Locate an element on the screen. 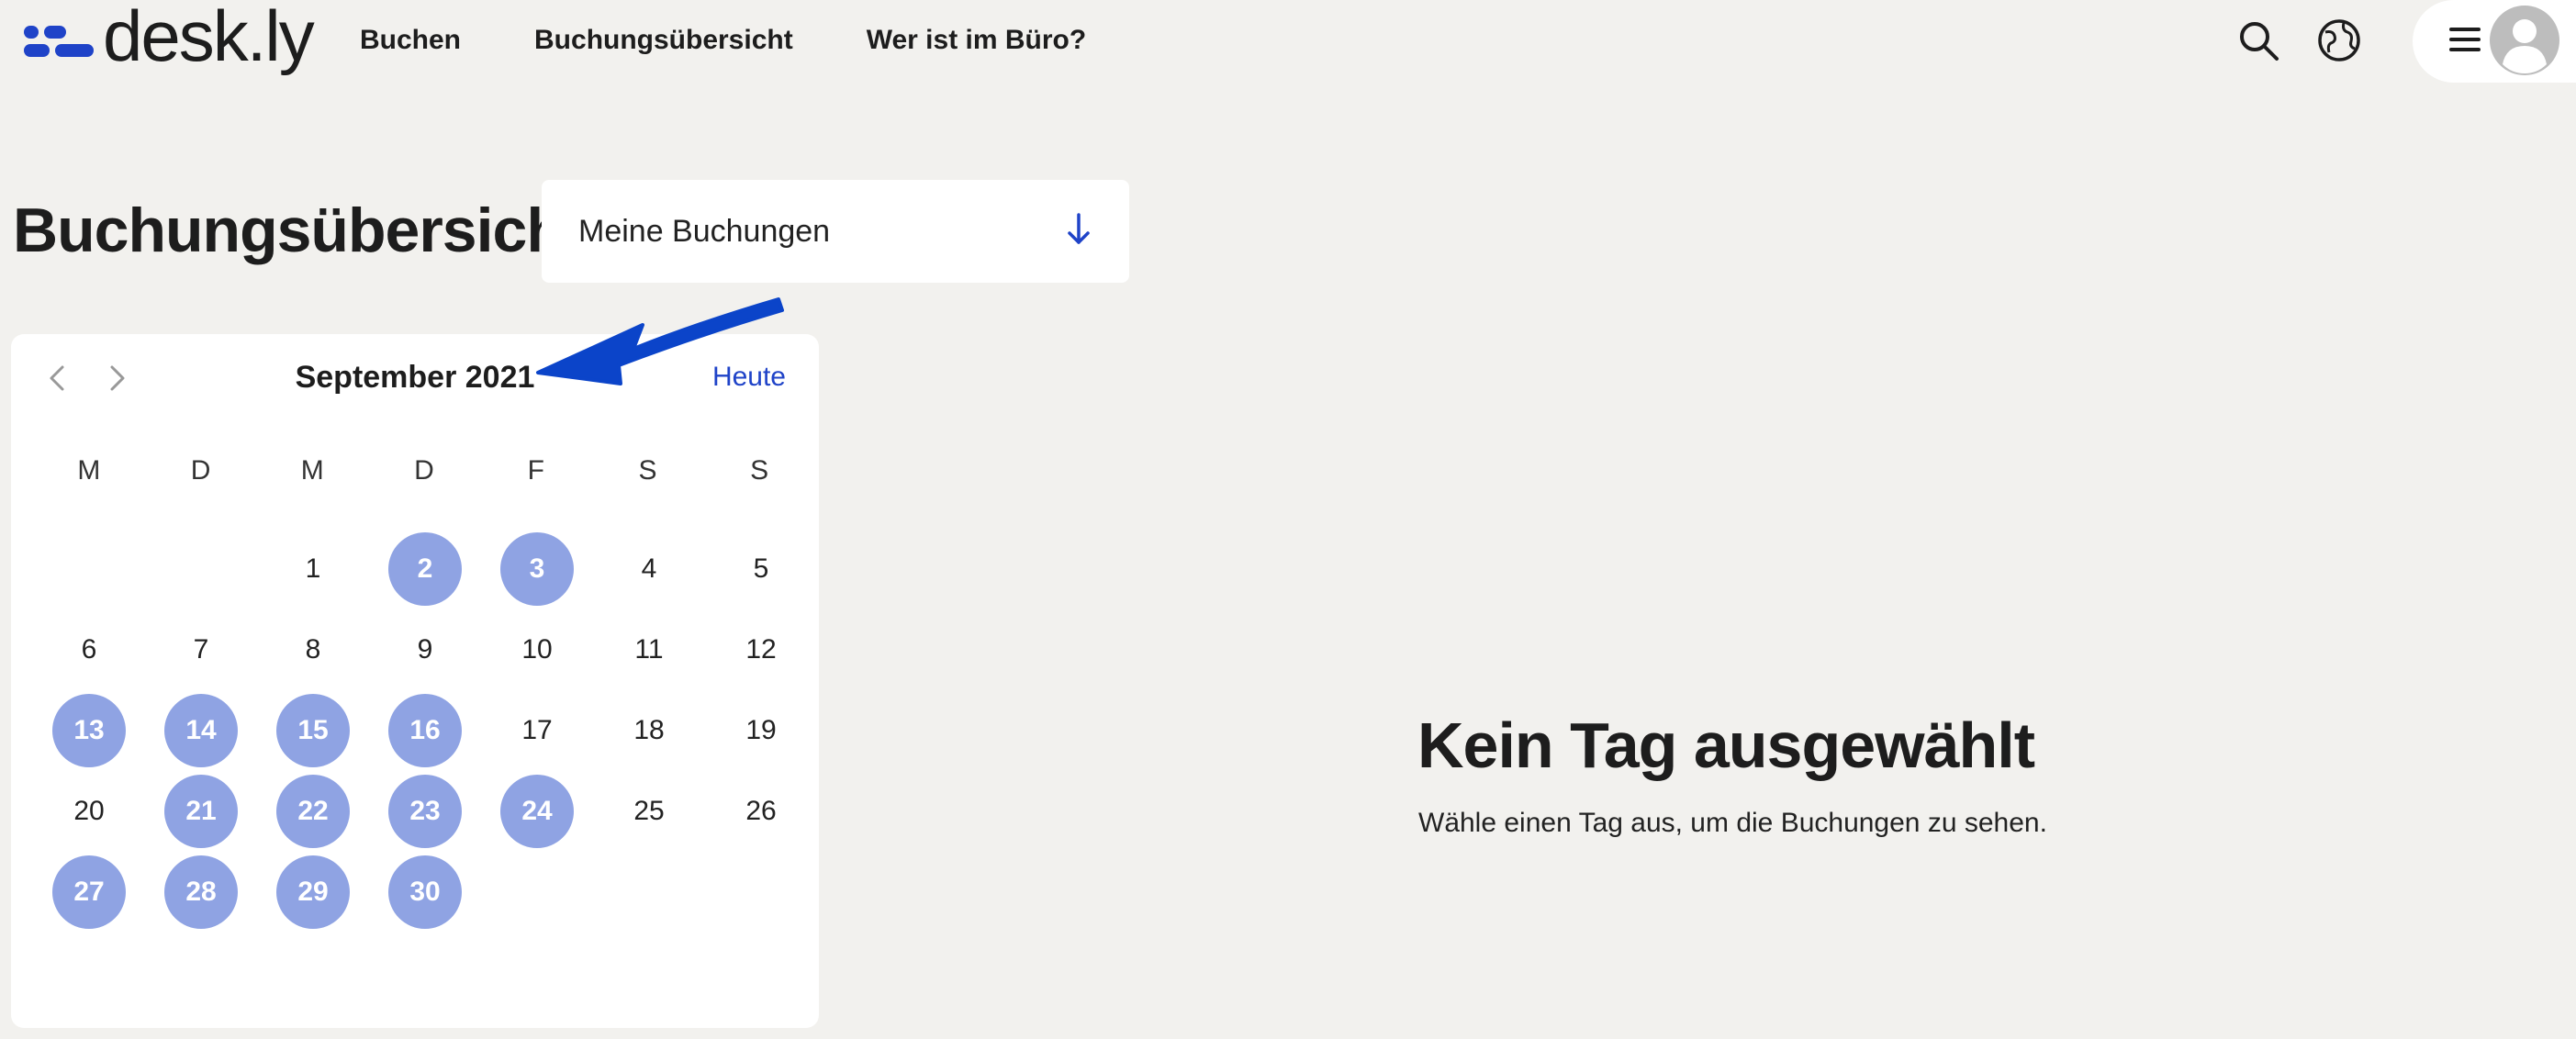 The width and height of the screenshot is (2576, 1039). calendar-day: 7 is located at coordinates (201, 649).